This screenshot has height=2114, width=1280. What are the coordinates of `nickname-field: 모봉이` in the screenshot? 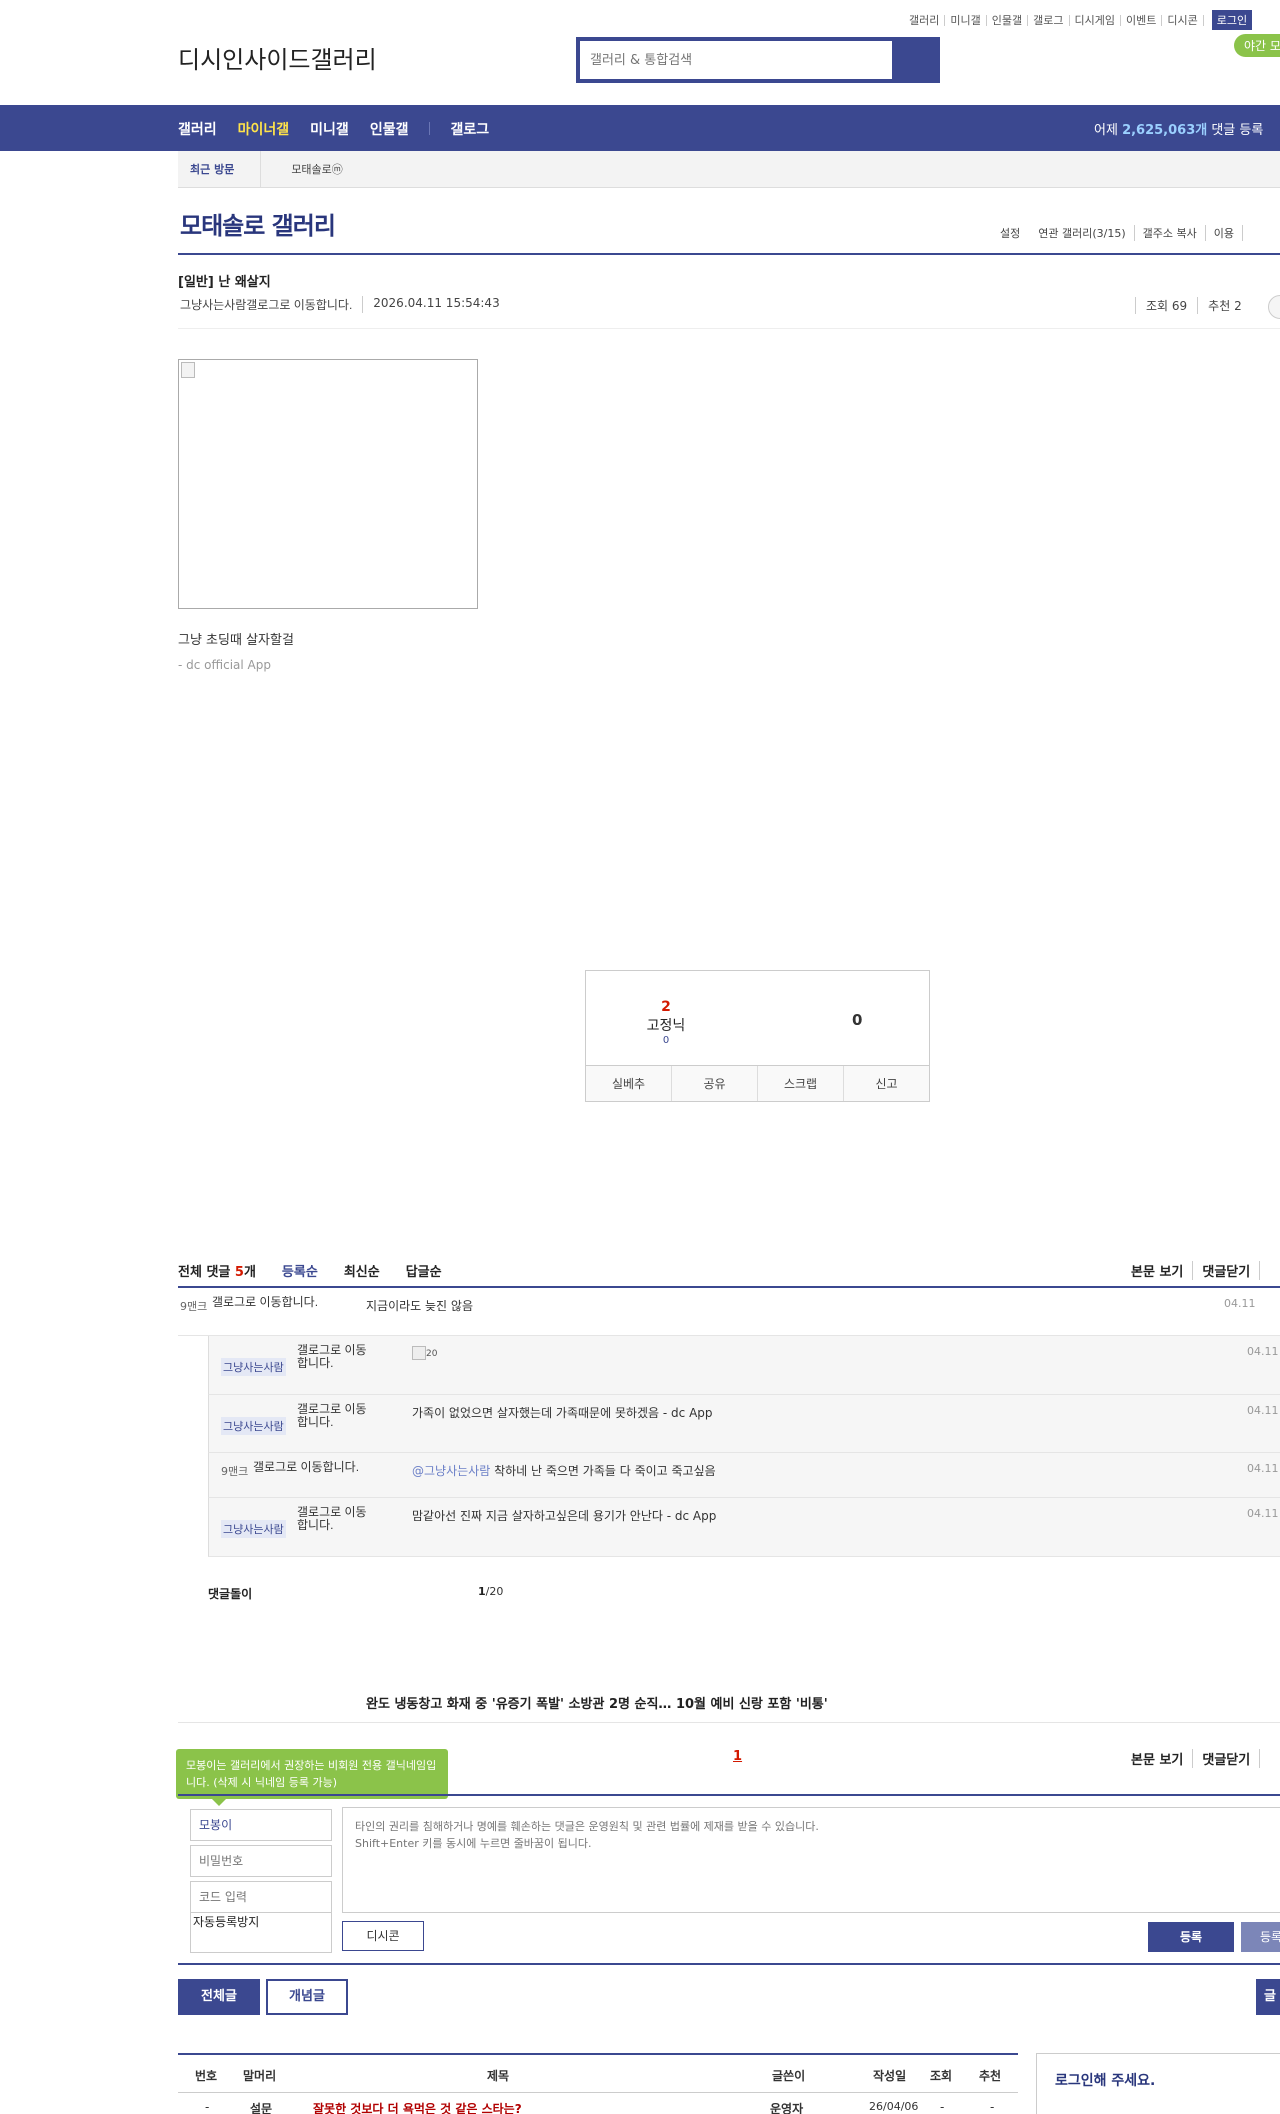 It's located at (261, 1825).